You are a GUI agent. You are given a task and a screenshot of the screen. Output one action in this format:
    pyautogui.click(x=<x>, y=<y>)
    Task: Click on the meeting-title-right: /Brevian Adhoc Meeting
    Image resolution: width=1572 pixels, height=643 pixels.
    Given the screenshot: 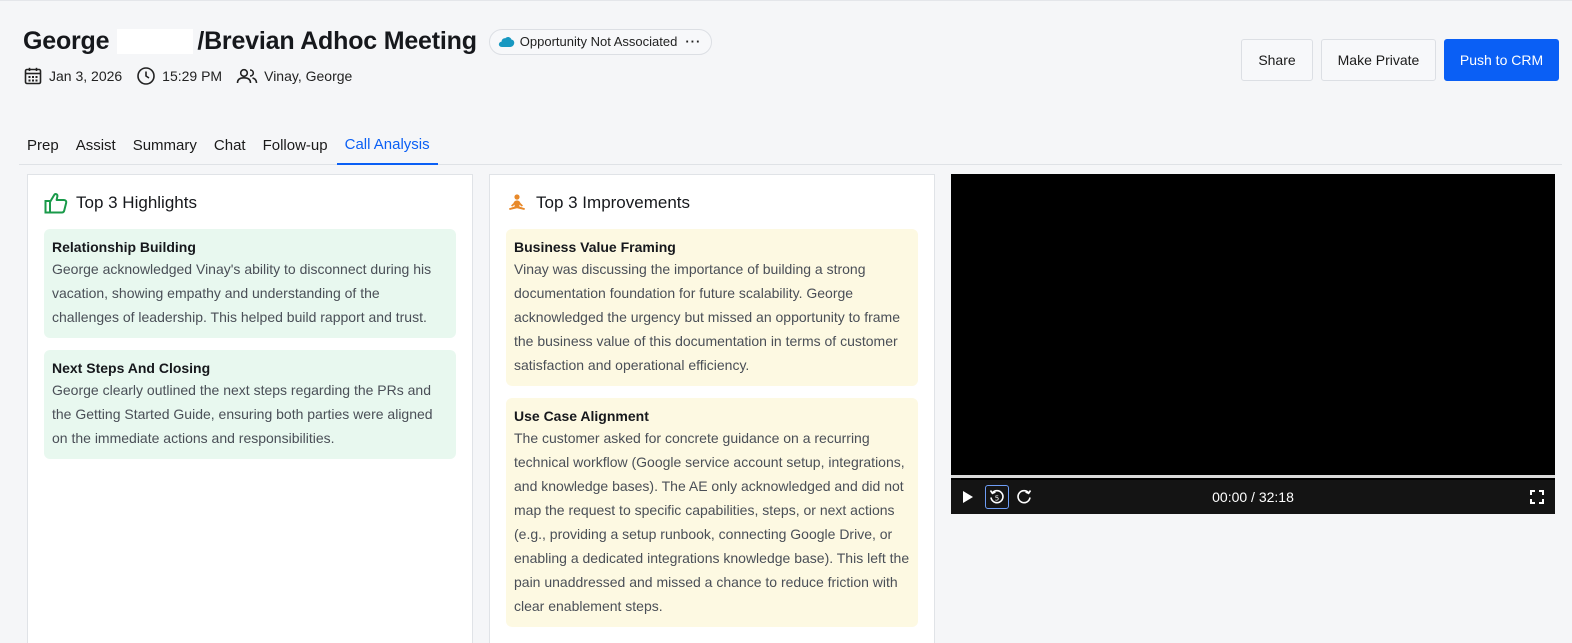 What is the action you would take?
    pyautogui.click(x=337, y=41)
    